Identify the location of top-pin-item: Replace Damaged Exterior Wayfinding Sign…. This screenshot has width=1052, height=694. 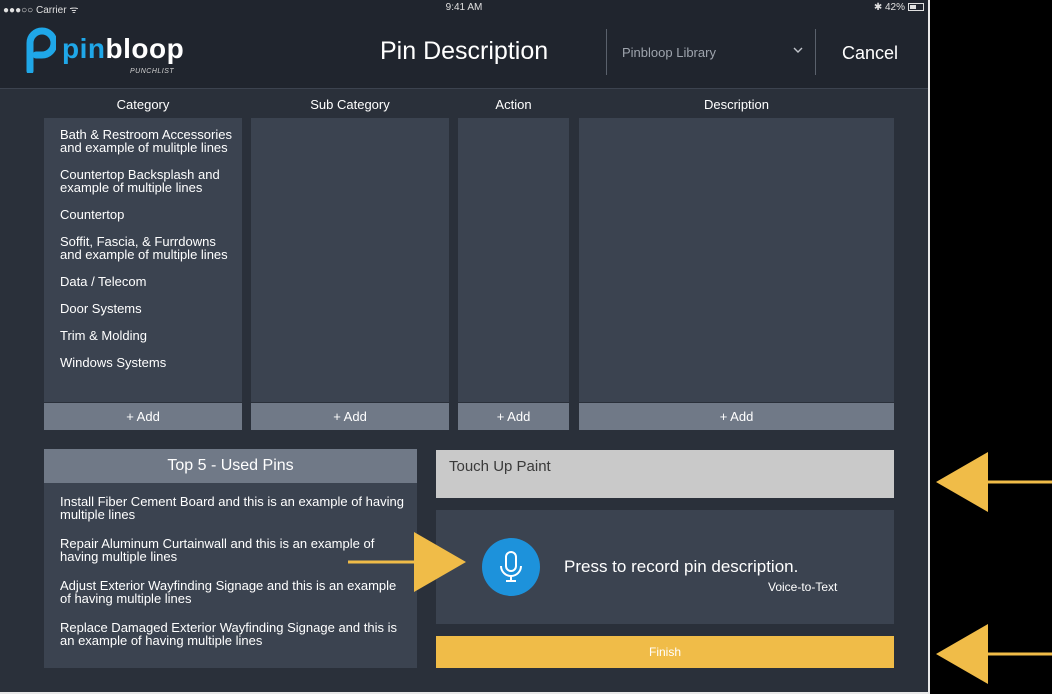
(233, 634).